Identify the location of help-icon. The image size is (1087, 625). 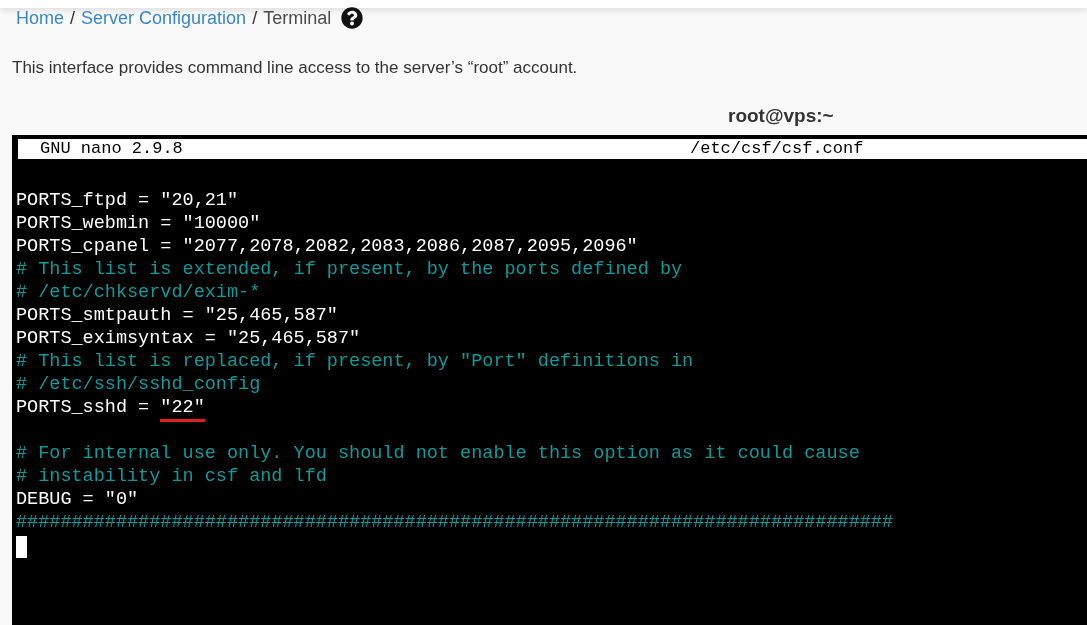
(352, 18).